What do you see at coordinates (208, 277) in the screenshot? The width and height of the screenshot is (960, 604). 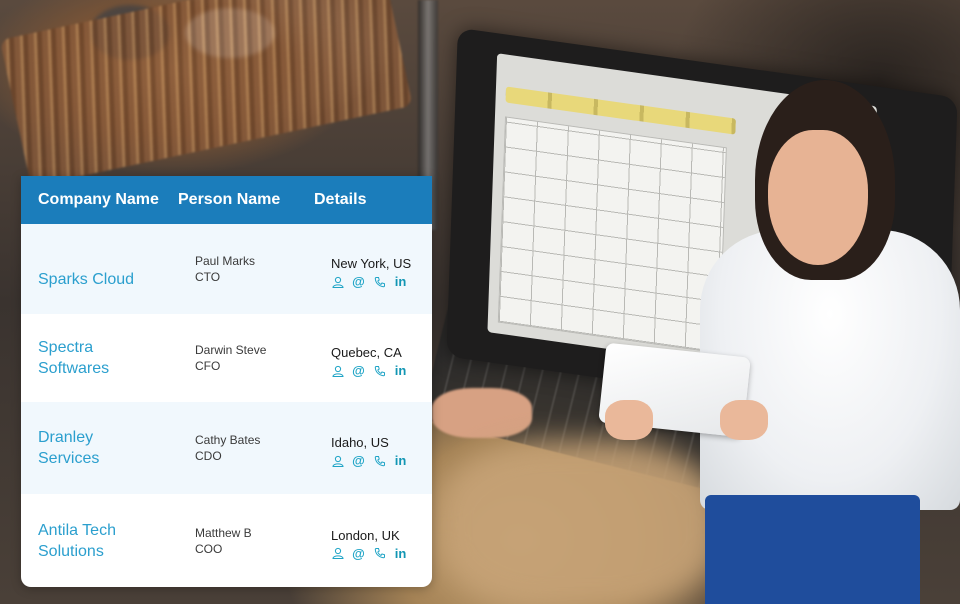 I see `person-role: CTO` at bounding box center [208, 277].